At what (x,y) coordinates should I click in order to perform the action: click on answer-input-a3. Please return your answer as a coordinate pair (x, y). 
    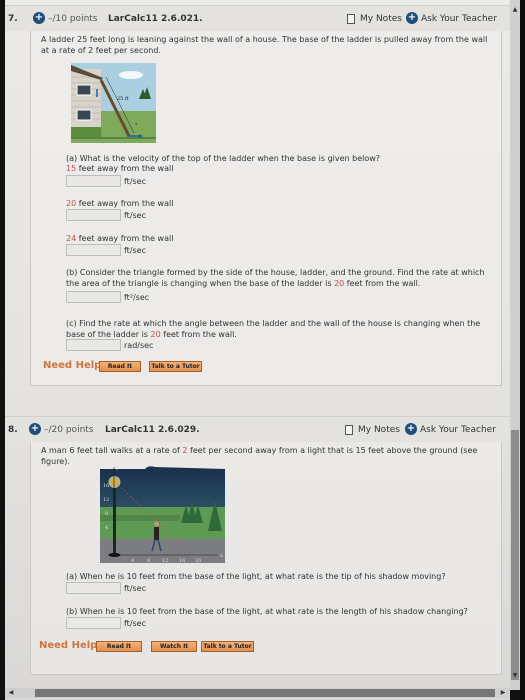
    Looking at the image, I should click on (93, 250).